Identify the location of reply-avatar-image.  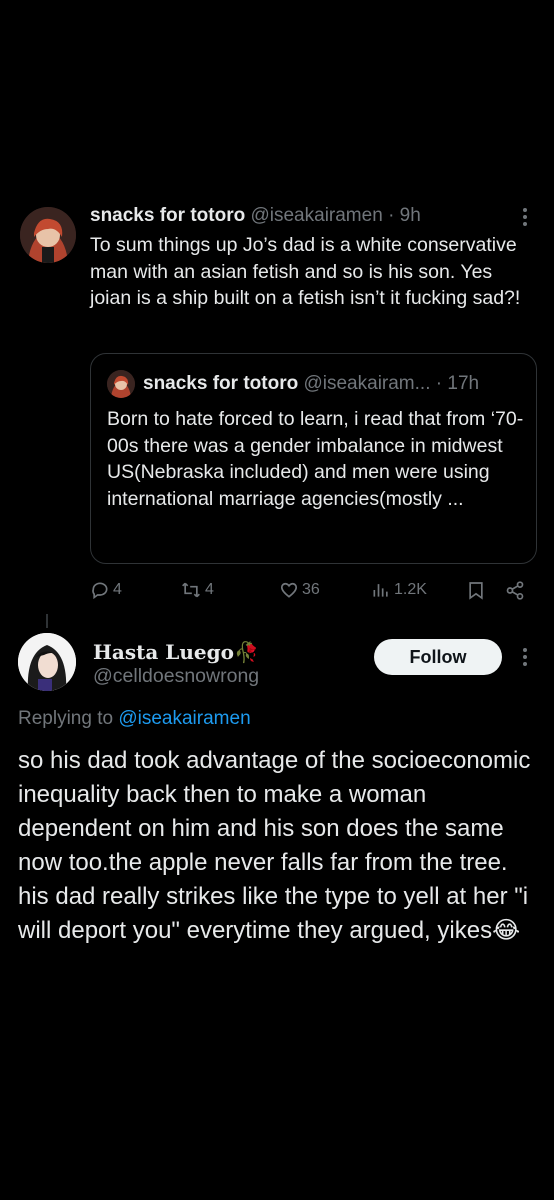
(47, 662).